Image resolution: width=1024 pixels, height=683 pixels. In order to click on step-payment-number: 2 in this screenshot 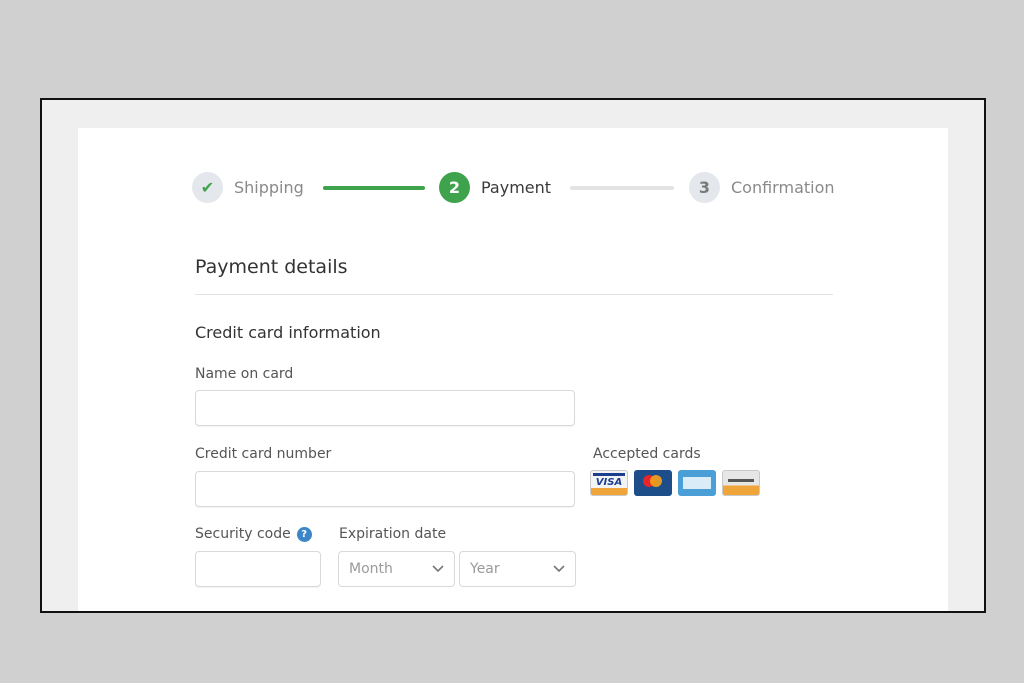, I will do `click(454, 187)`.